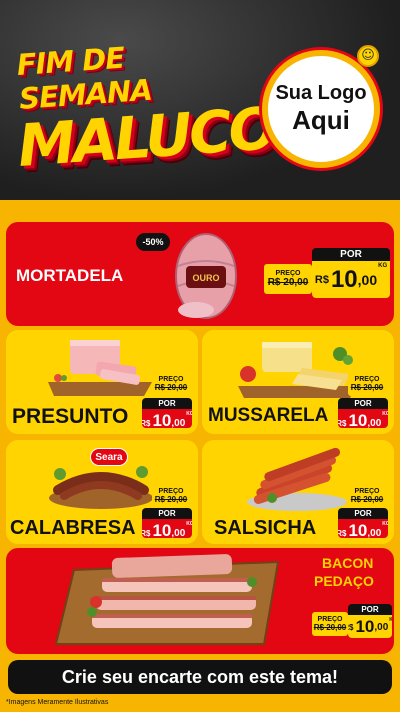  I want to click on disclaimer-text: *Imagens Meramente Ilustrativas, so click(57, 702).